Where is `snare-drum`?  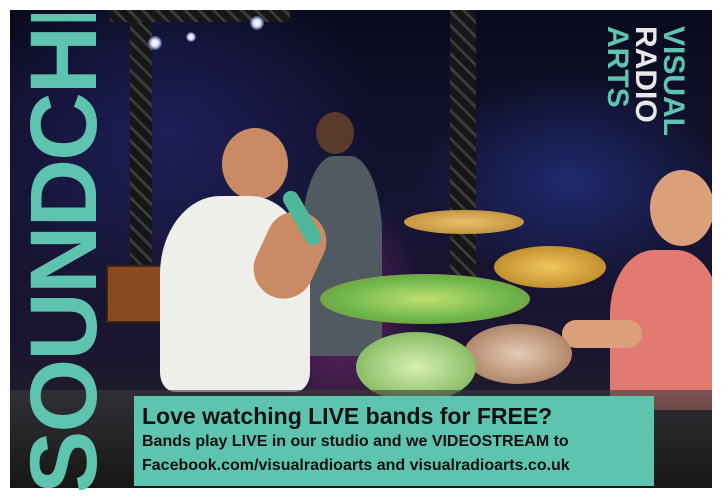
snare-drum is located at coordinates (518, 354).